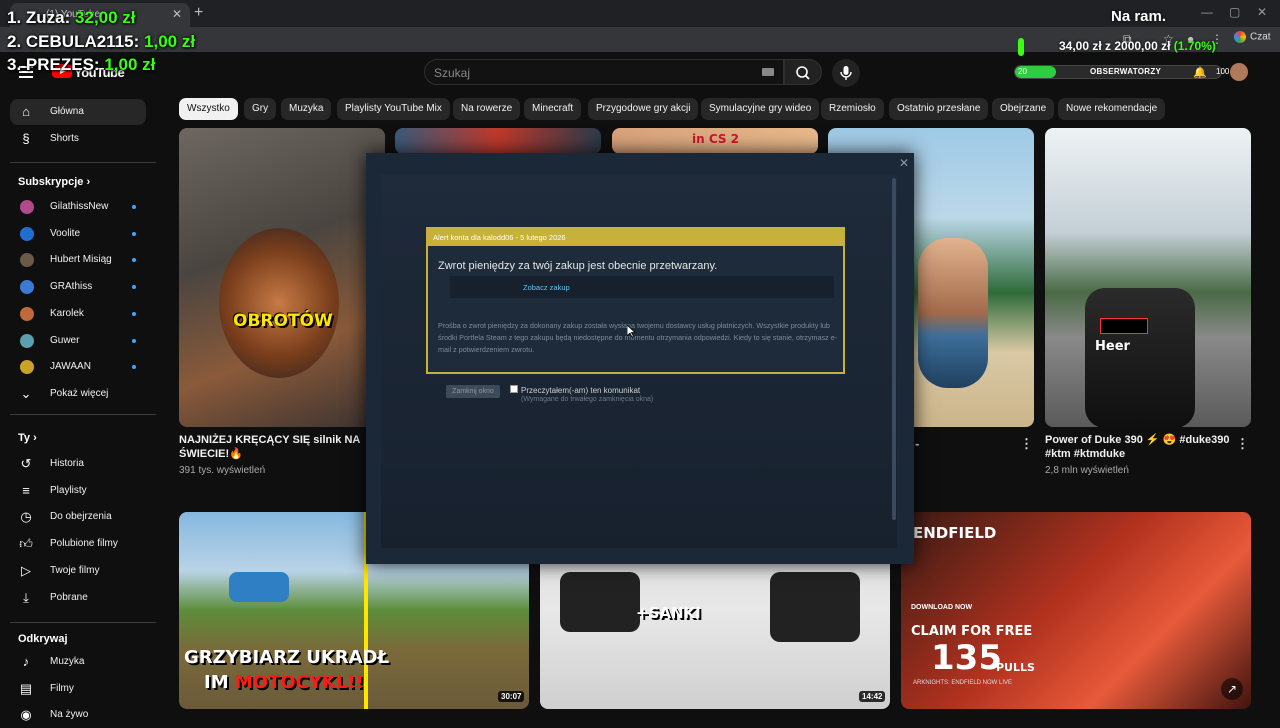 Image resolution: width=1280 pixels, height=728 pixels. Describe the element at coordinates (1115, 46) in the screenshot. I see `goal-amount: 34,00 zł z 2000,00 zł` at that location.